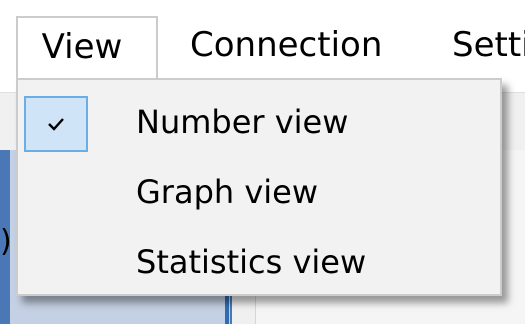 This screenshot has width=525, height=324. Describe the element at coordinates (286, 46) in the screenshot. I see `menu-connection: Connection` at that location.